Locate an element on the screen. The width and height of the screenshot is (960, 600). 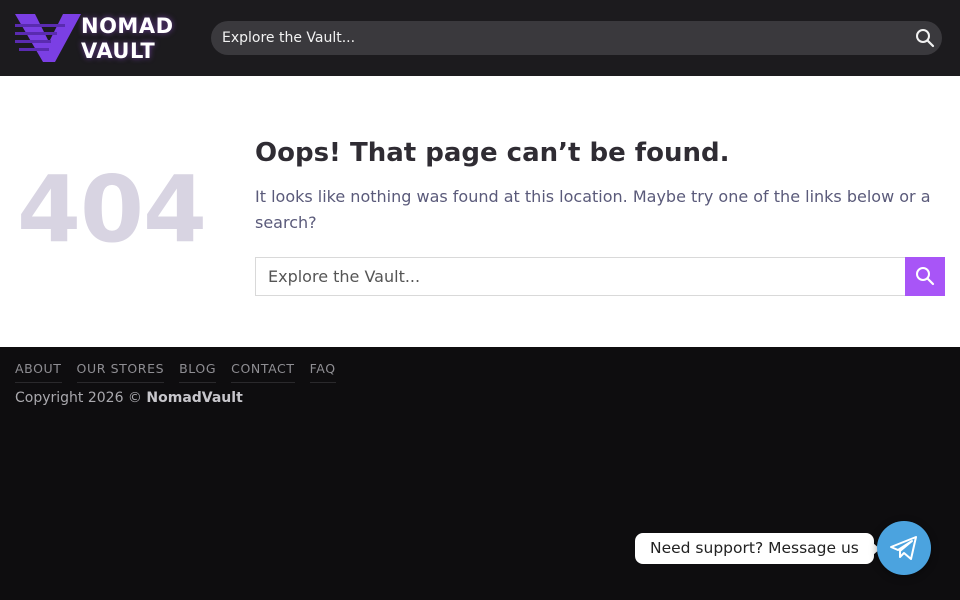
header-search-input is located at coordinates (556, 38).